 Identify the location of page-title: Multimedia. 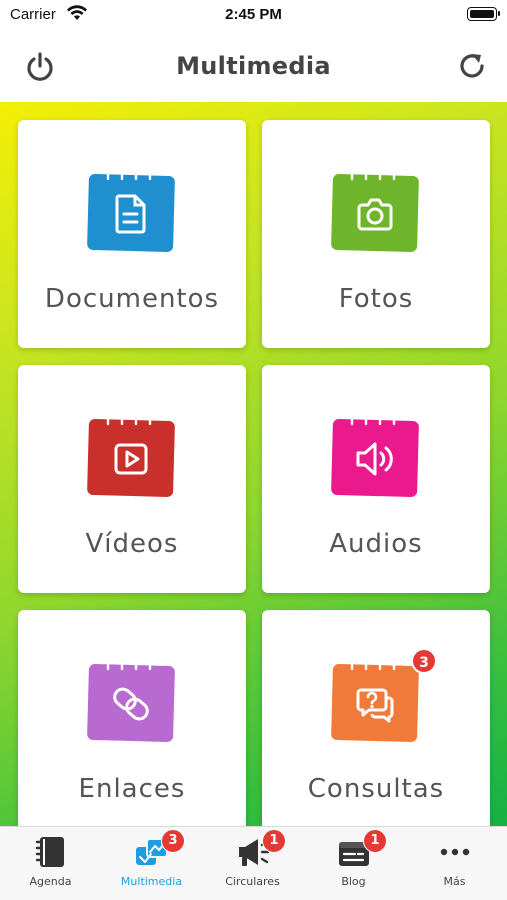
(253, 66).